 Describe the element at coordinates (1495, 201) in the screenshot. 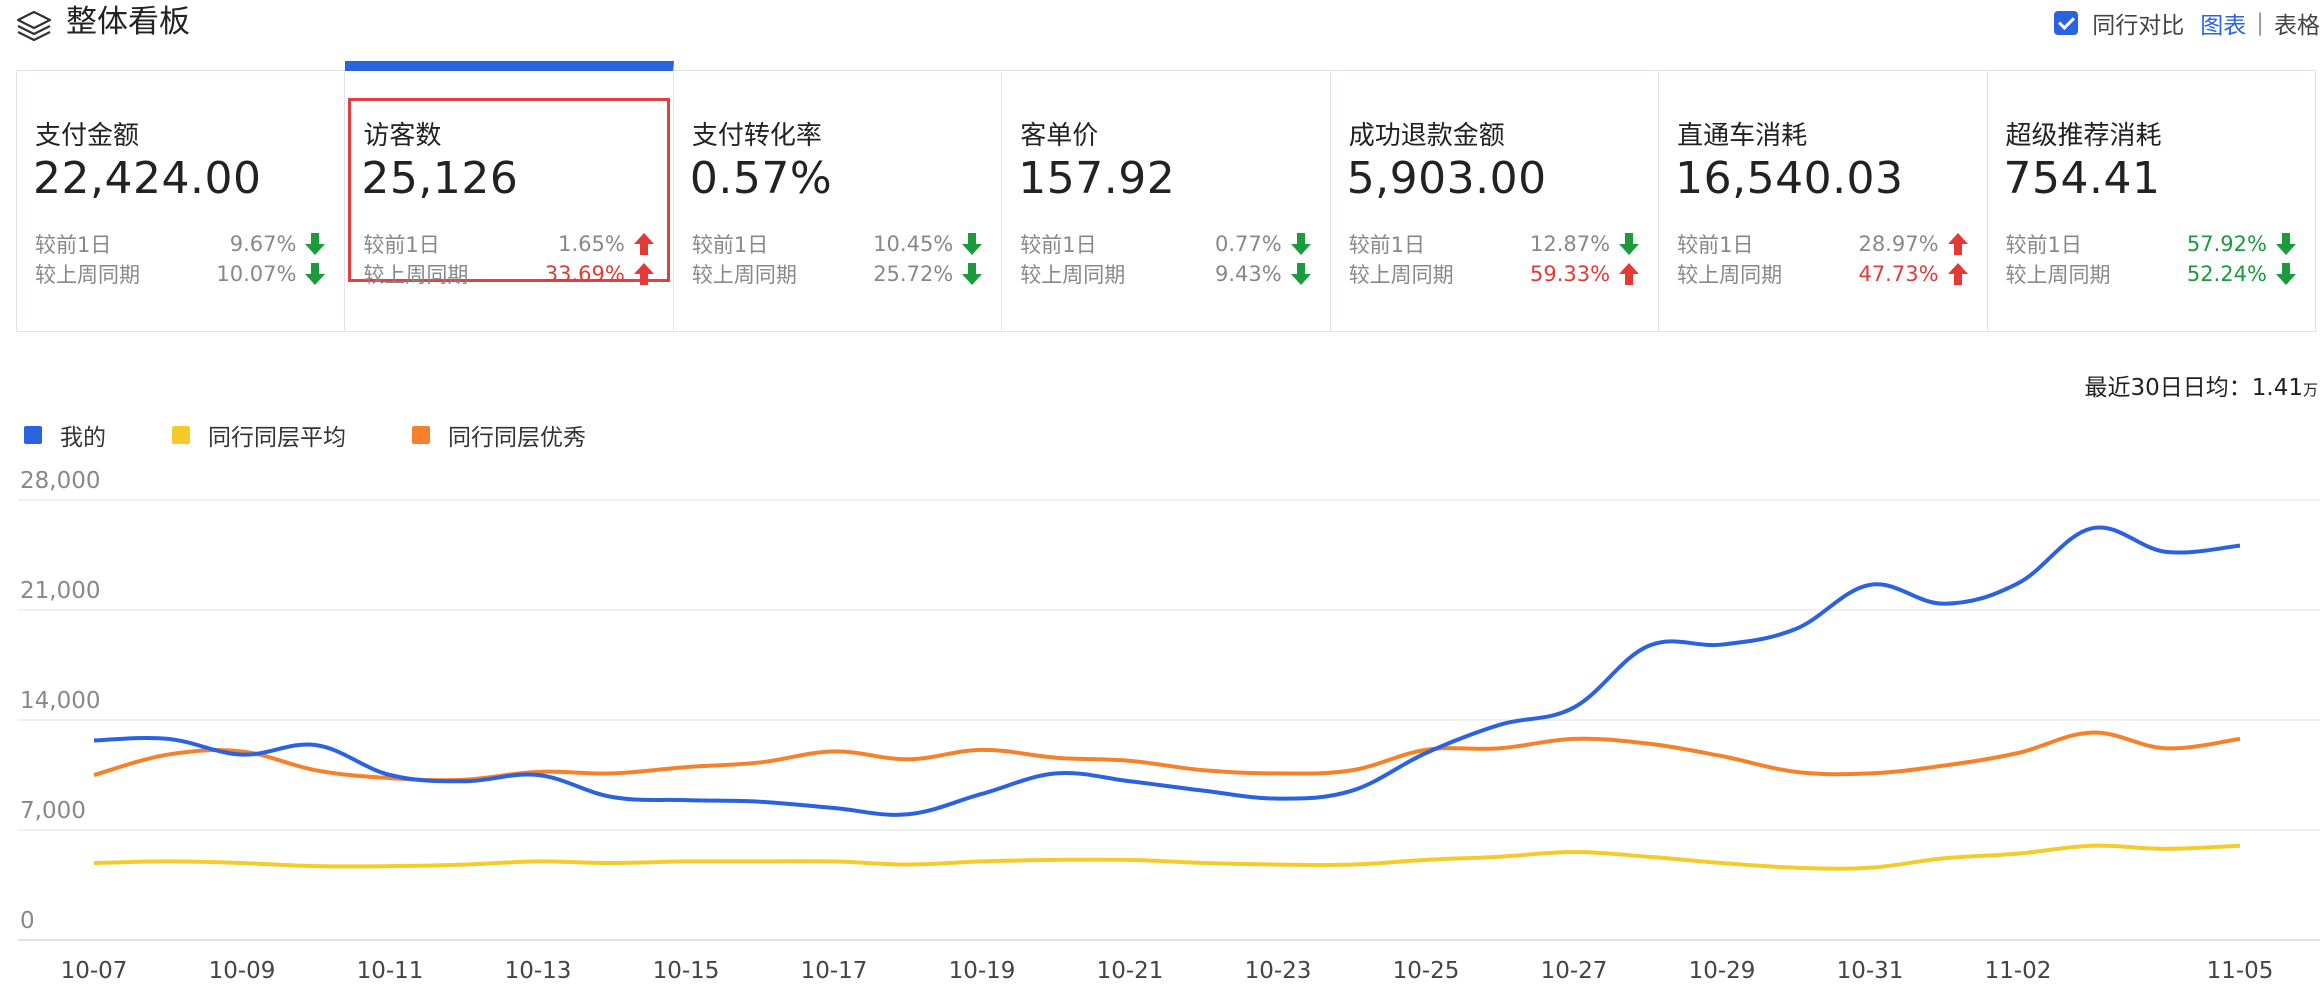

I see `metric-card: 成功退款金额 5,903.00 较前1日 12.87% 较上周同期 59.33%` at that location.